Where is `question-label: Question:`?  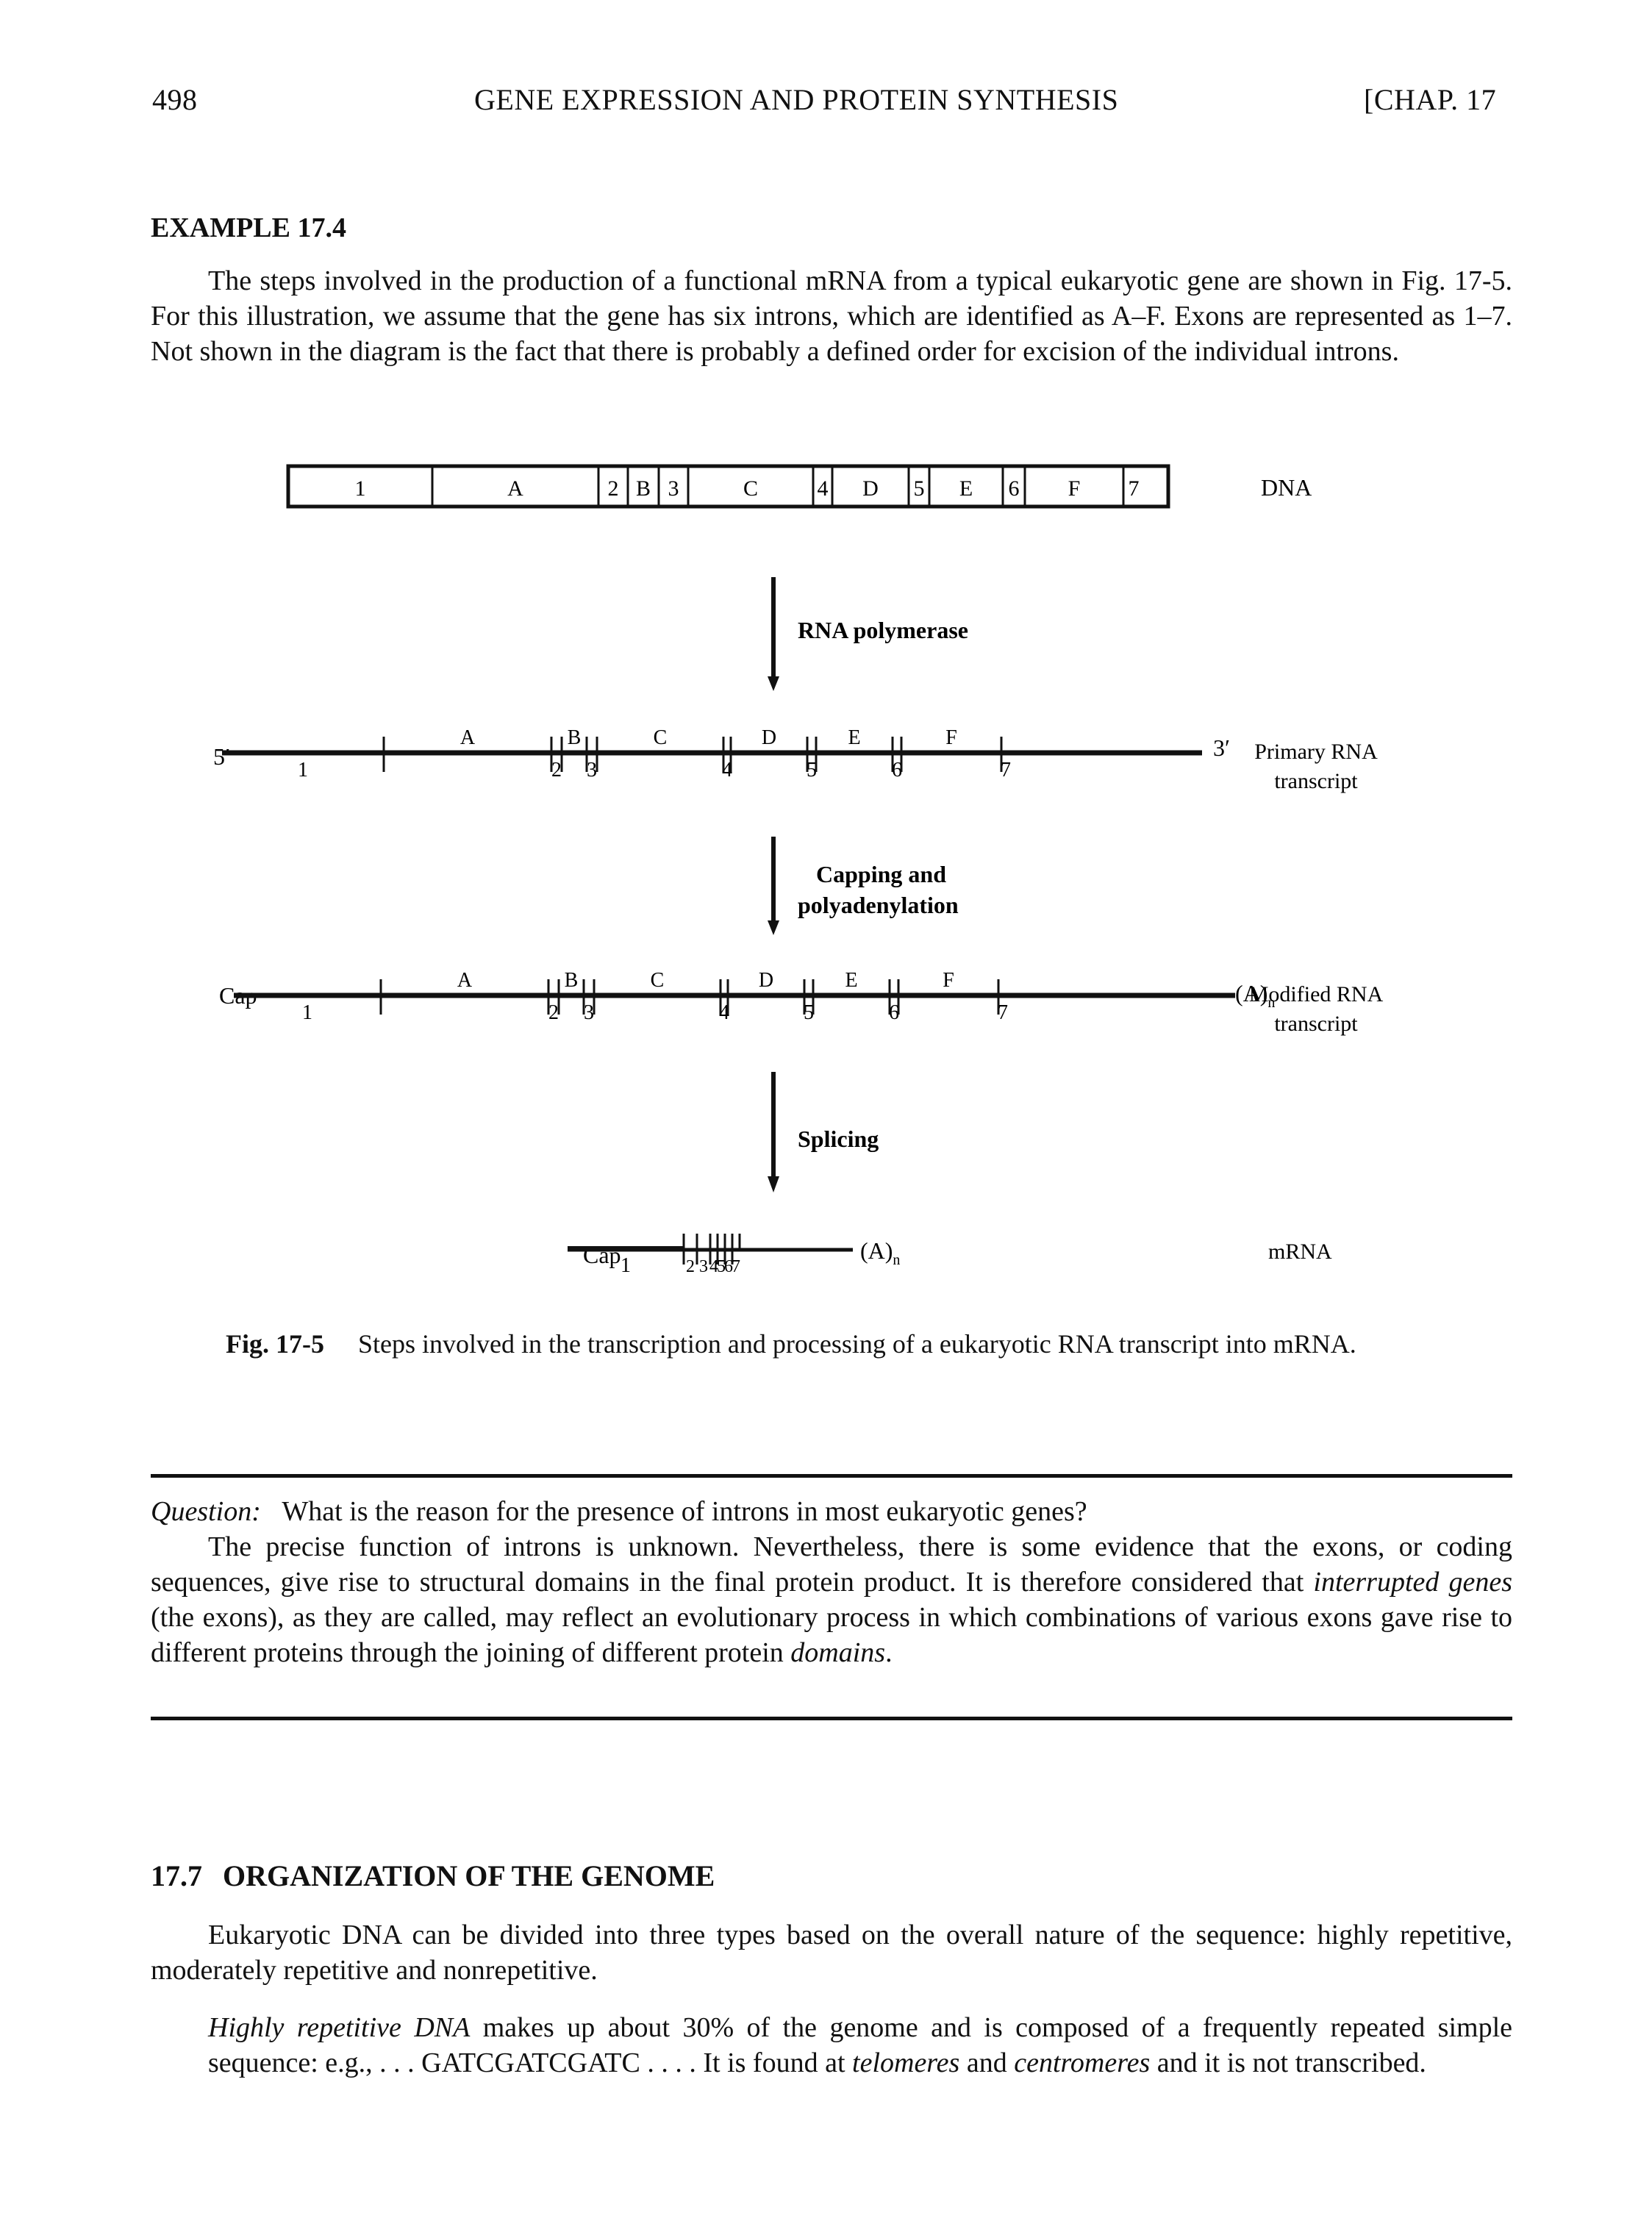 question-label: Question: is located at coordinates (206, 1511).